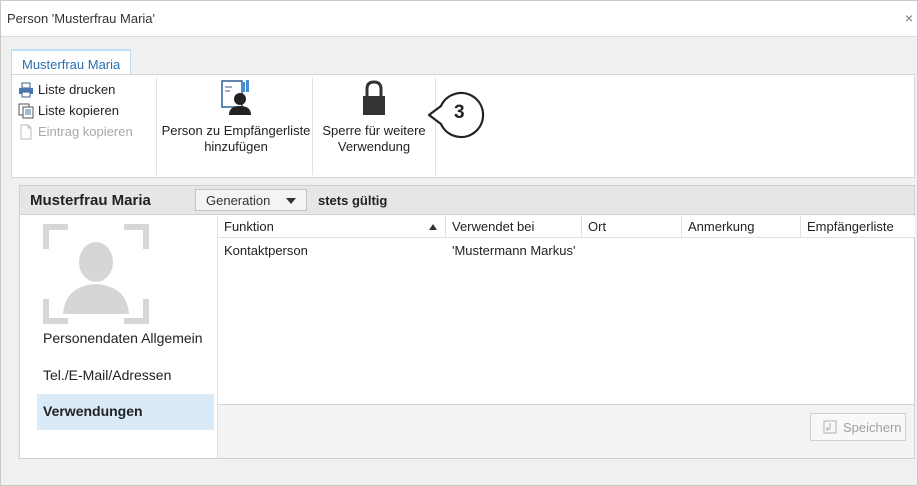 This screenshot has height=486, width=918. What do you see at coordinates (236, 146) in the screenshot?
I see `add-recipient-label-line2: hinzufügen` at bounding box center [236, 146].